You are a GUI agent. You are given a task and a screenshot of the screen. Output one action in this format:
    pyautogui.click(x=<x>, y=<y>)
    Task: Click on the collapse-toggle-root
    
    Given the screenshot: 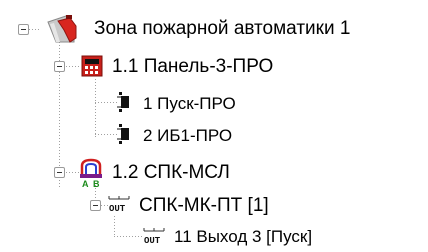 What is the action you would take?
    pyautogui.click(x=23, y=29)
    